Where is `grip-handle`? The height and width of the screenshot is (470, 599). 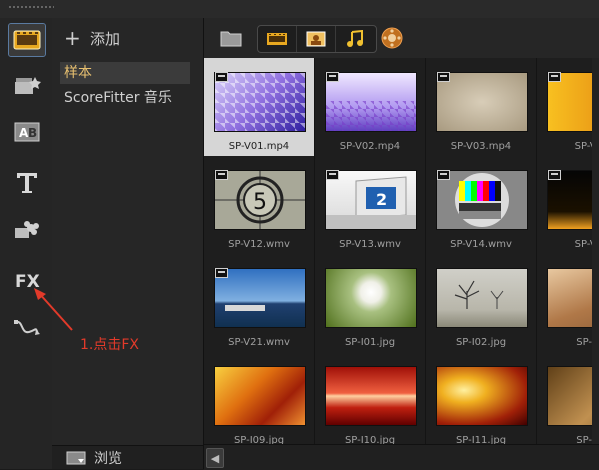 grip-handle is located at coordinates (31, 7).